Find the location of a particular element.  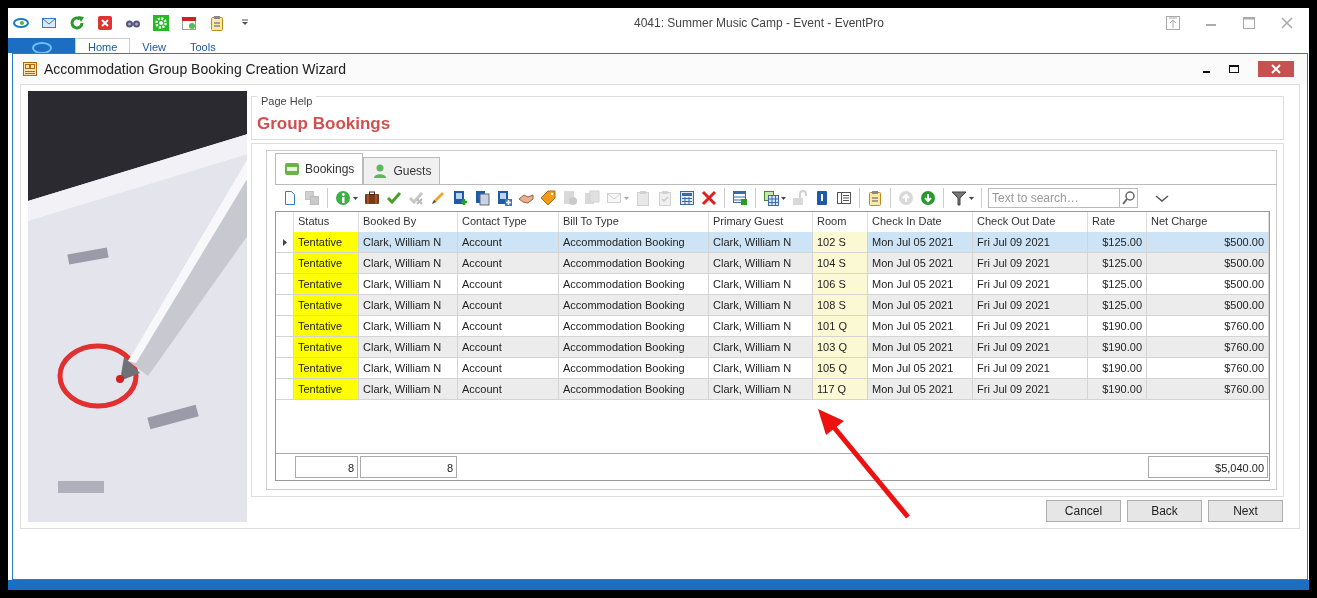

person-icon is located at coordinates (380, 171).